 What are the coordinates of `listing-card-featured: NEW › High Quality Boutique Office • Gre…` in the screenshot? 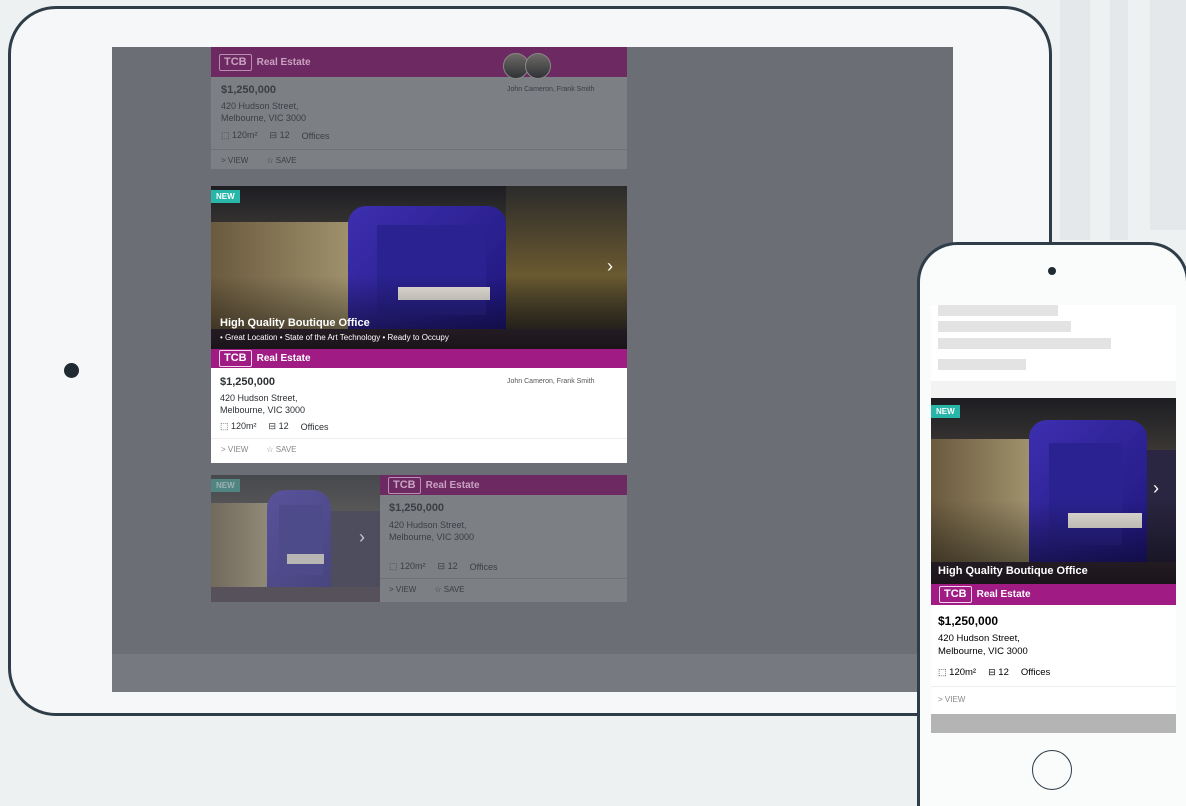 It's located at (419, 324).